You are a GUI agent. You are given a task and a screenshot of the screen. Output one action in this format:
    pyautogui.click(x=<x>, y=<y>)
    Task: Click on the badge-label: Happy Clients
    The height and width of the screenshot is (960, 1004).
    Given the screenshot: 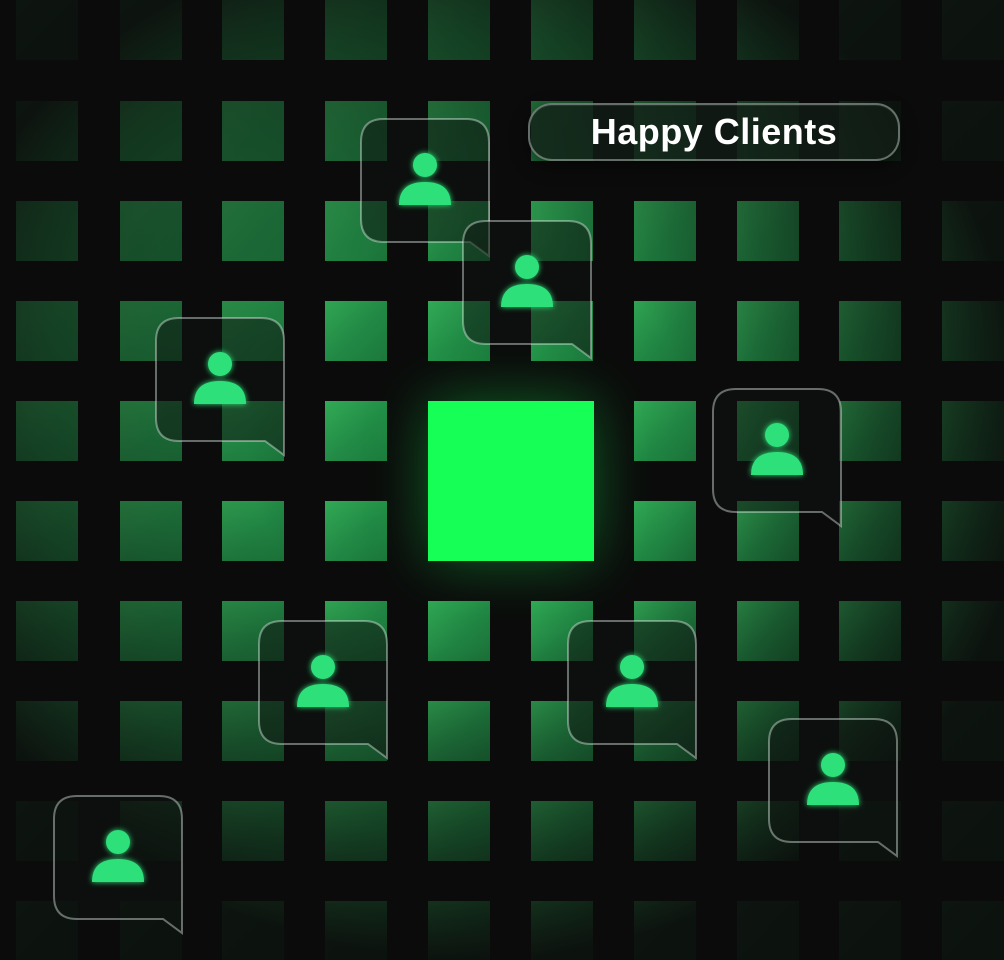 What is the action you would take?
    pyautogui.click(x=714, y=131)
    